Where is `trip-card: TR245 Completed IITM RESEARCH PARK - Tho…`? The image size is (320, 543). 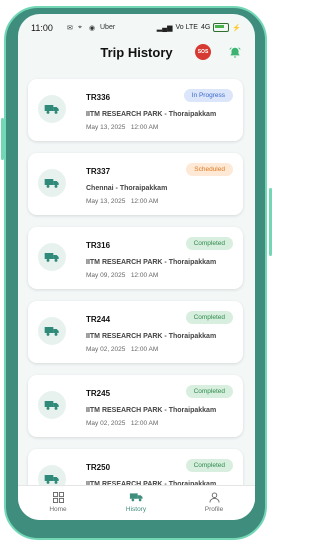
trip-card: TR245 Completed IITM RESEARCH PARK - Tho… is located at coordinates (135, 406).